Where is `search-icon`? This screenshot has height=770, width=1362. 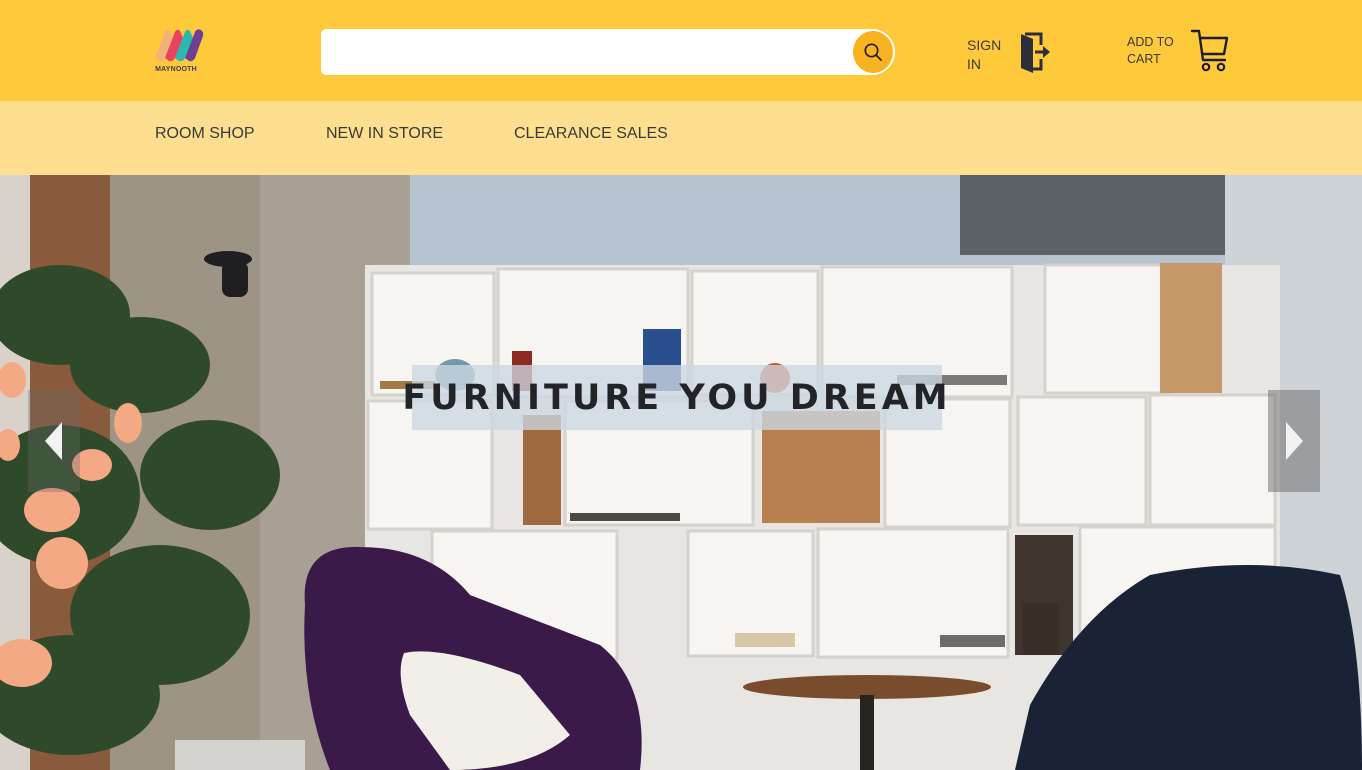 search-icon is located at coordinates (873, 52).